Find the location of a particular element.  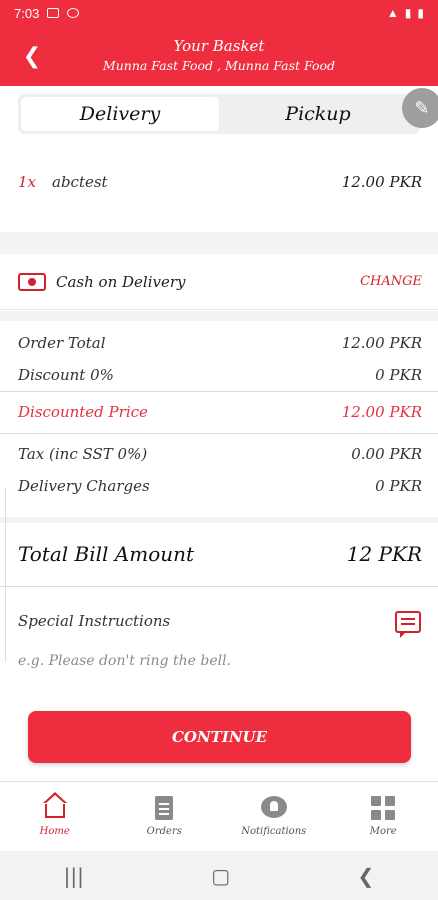

edge-handle is located at coordinates (3, 574).